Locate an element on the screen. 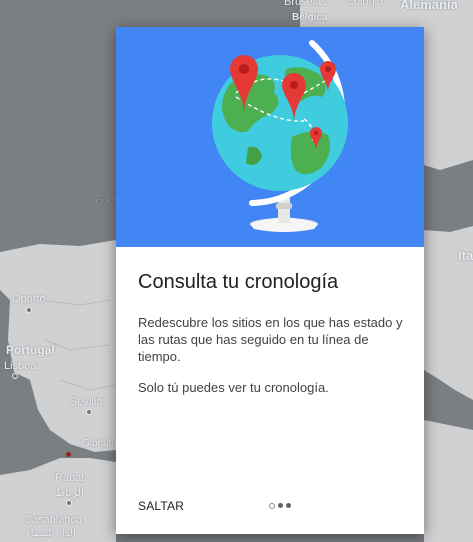 Image resolution: width=473 pixels, height=542 pixels. location-dot is located at coordinates (68, 454).